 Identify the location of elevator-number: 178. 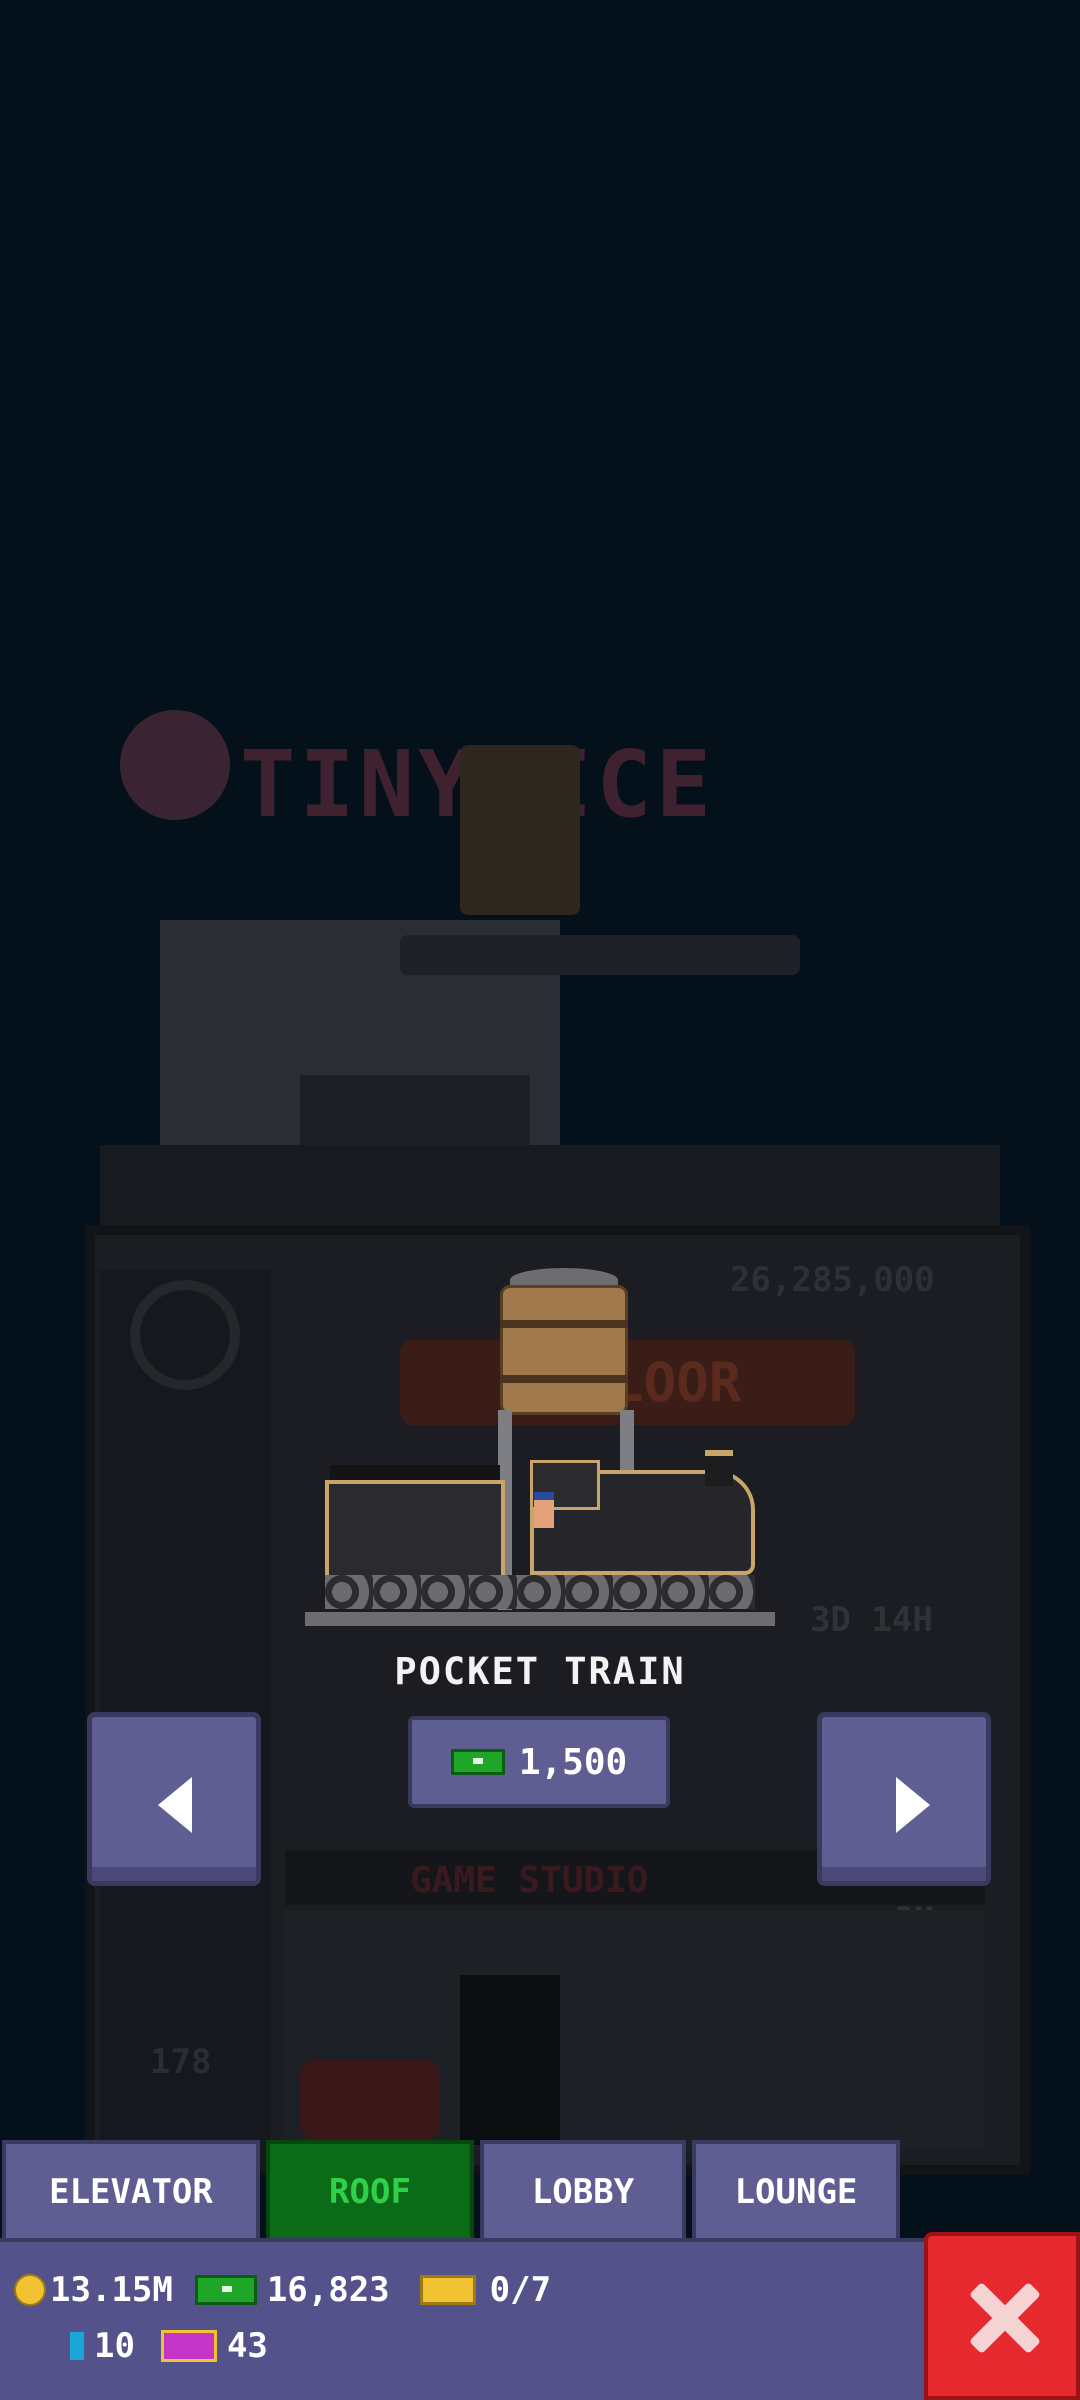
(181, 2062).